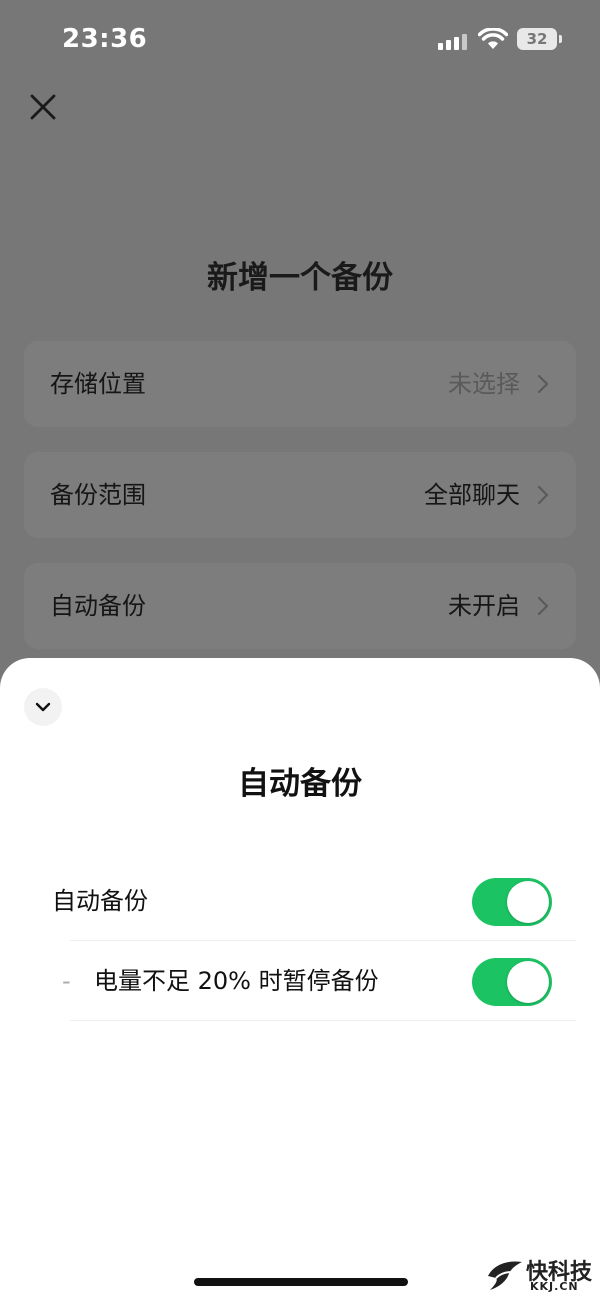 The image size is (600, 1298). Describe the element at coordinates (300, 901) in the screenshot. I see `toggle-row-auto-backup: 自动备份` at that location.